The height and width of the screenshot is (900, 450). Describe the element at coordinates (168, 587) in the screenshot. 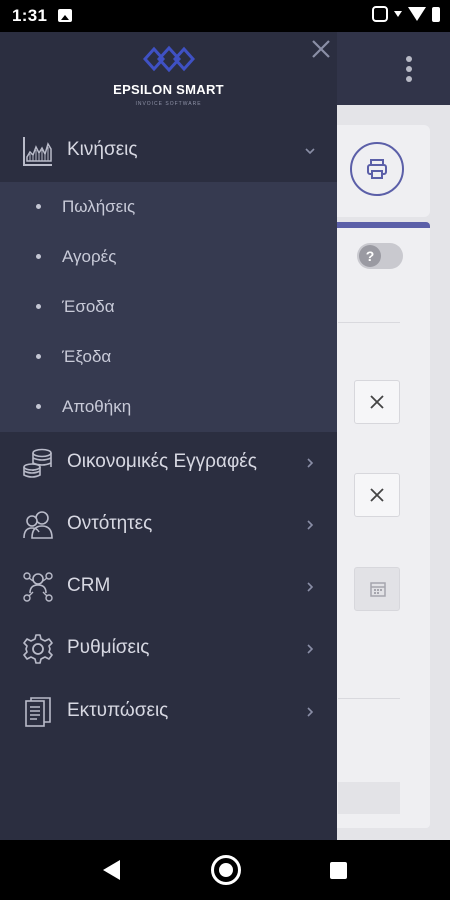

I see `menu-item-crm: CRM` at that location.